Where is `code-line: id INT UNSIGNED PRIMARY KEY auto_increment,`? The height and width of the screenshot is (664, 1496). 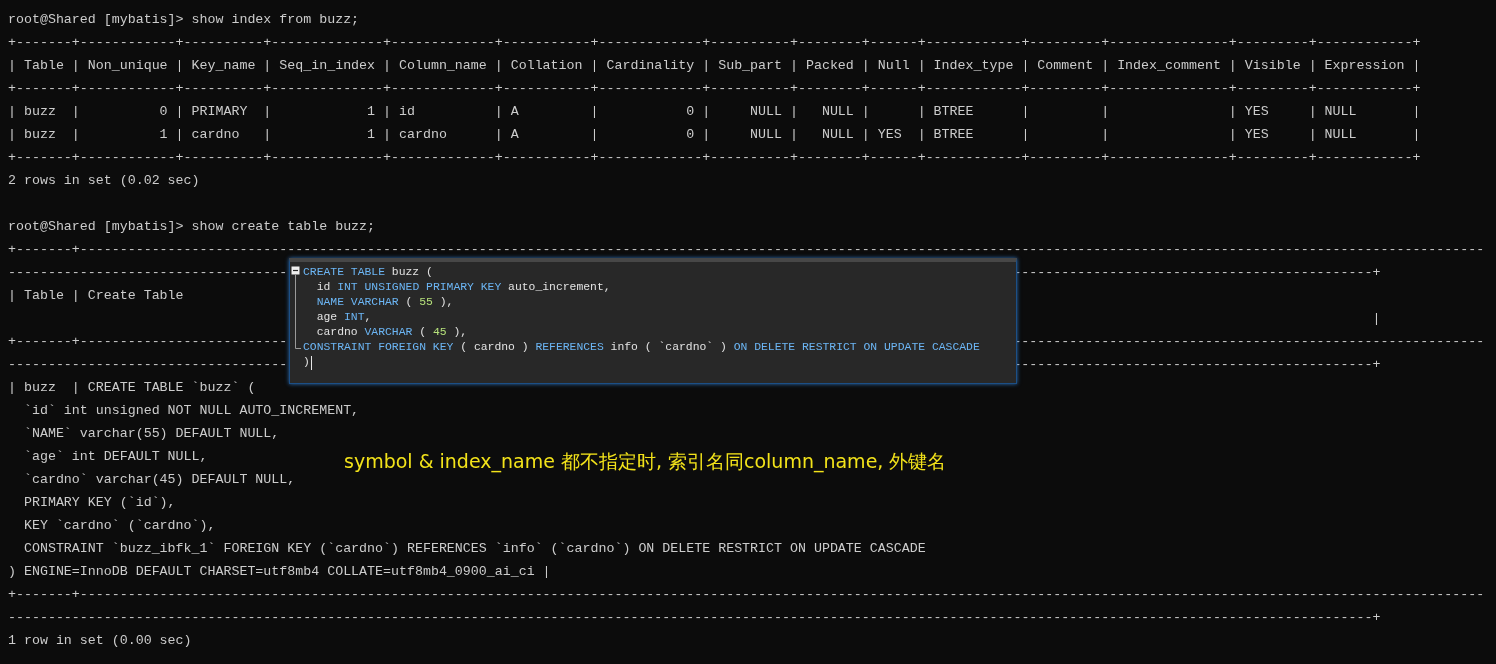
code-line: id INT UNSIGNED PRIMARY KEY auto_increment, is located at coordinates (463, 287).